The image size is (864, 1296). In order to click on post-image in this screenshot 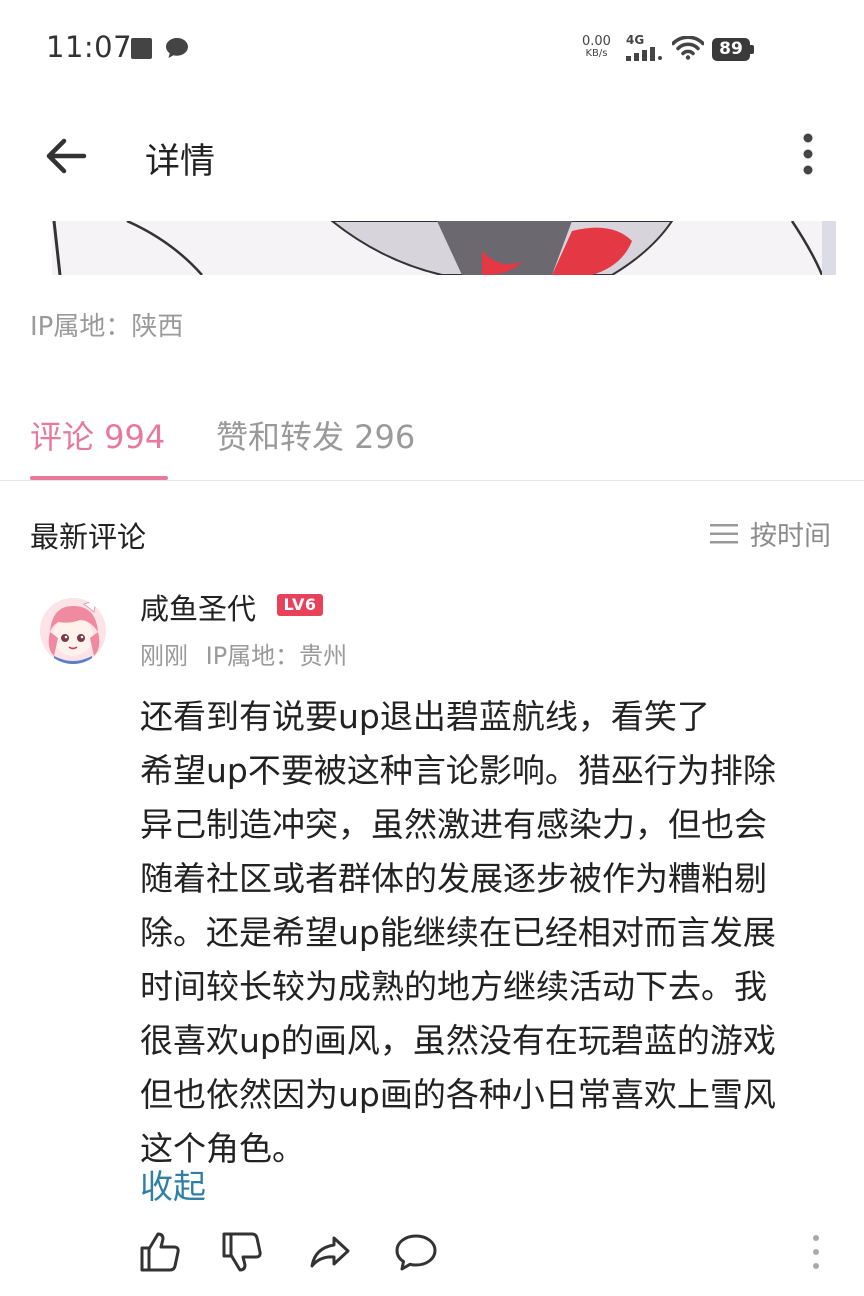, I will do `click(444, 248)`.